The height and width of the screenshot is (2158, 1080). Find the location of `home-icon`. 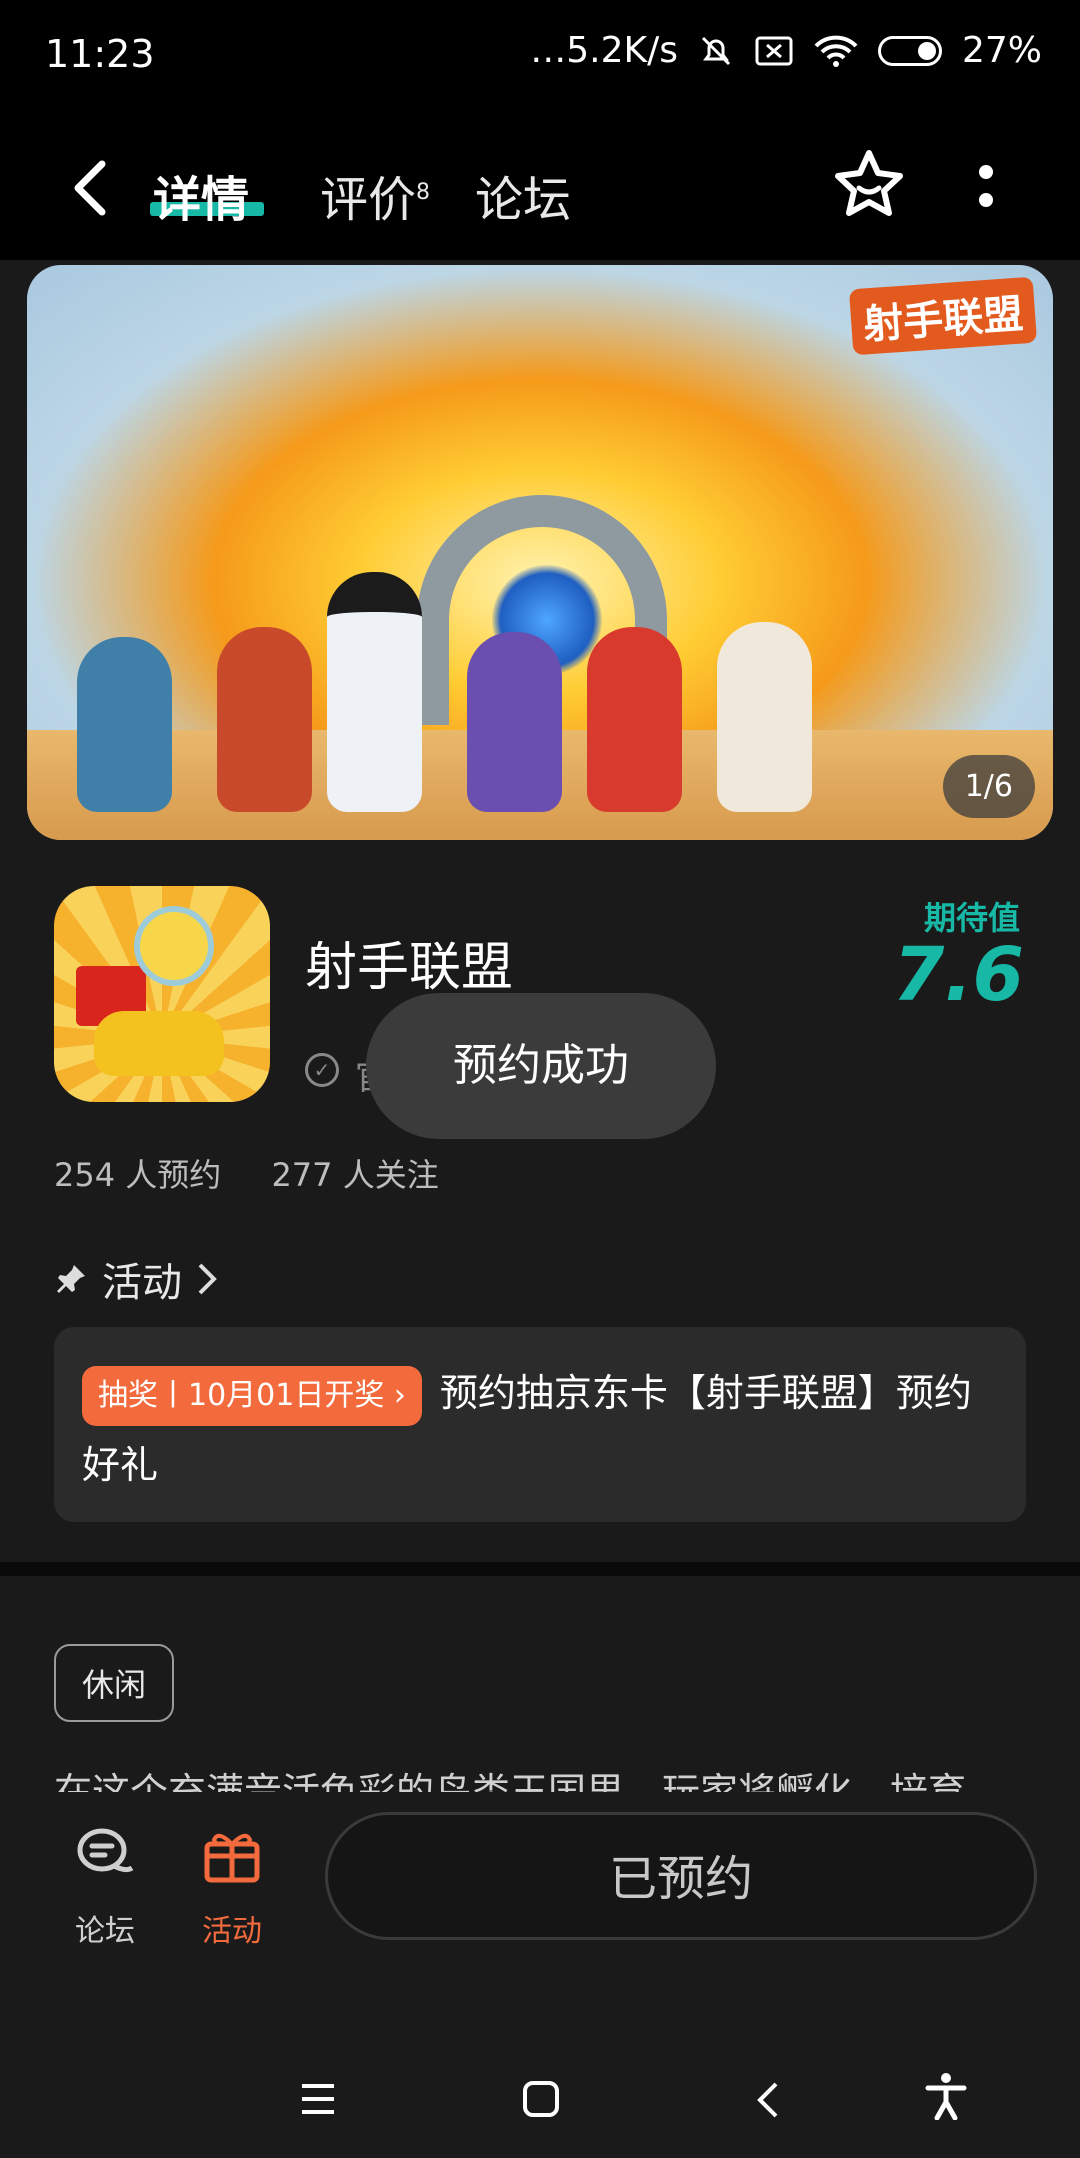

home-icon is located at coordinates (541, 2099).